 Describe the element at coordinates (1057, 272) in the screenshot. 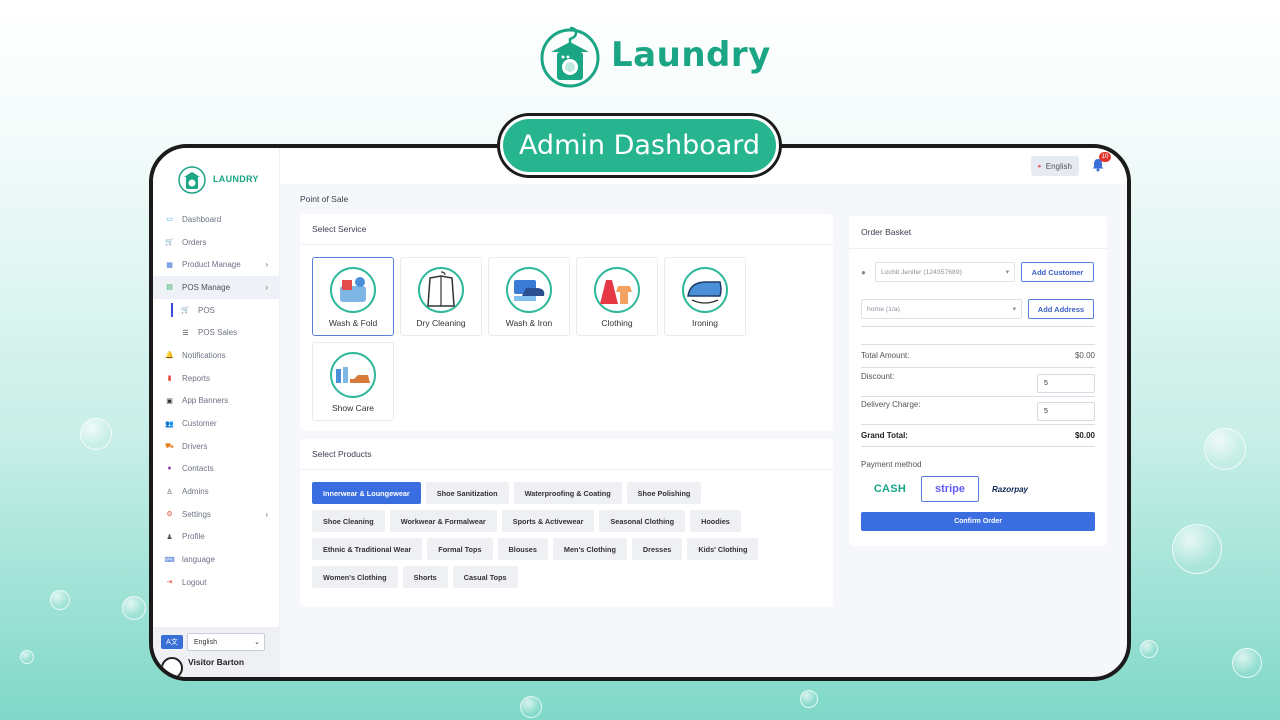

I see `add-customer-button: Add Customer` at that location.